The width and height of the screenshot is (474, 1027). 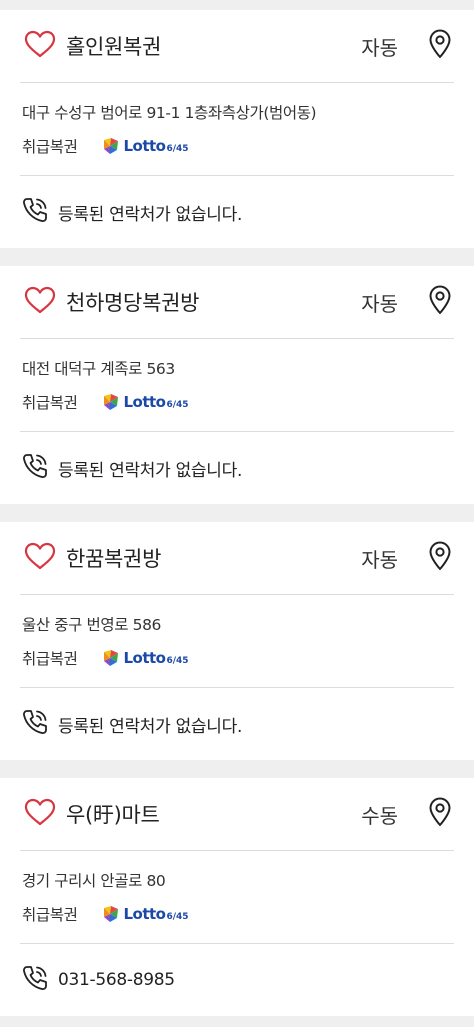 I want to click on store-address: 대전 대덕구 계족로 563, so click(x=98, y=369).